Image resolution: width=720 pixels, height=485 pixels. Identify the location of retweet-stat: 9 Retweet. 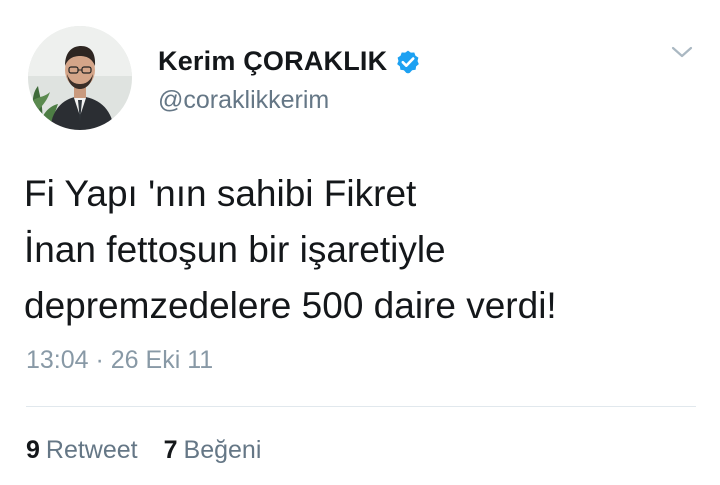
(82, 450).